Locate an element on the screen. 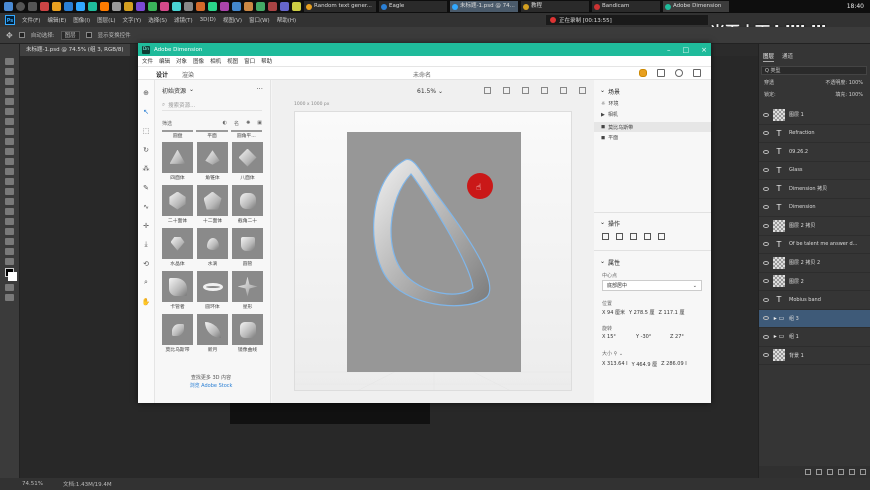  redo-icon is located at coordinates (544, 90).